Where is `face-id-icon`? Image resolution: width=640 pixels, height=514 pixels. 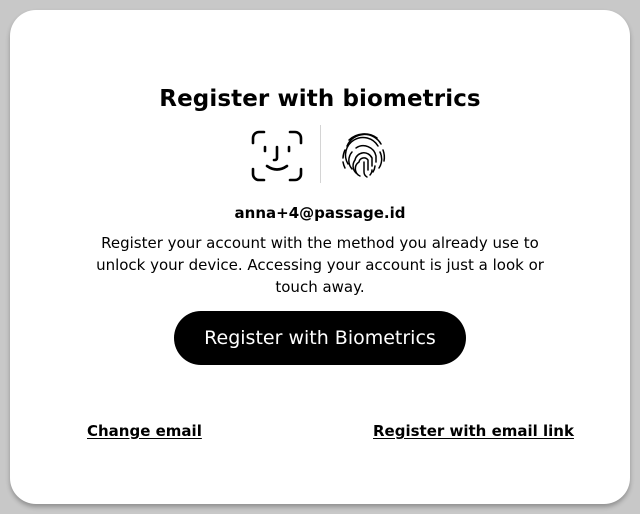
face-id-icon is located at coordinates (277, 156).